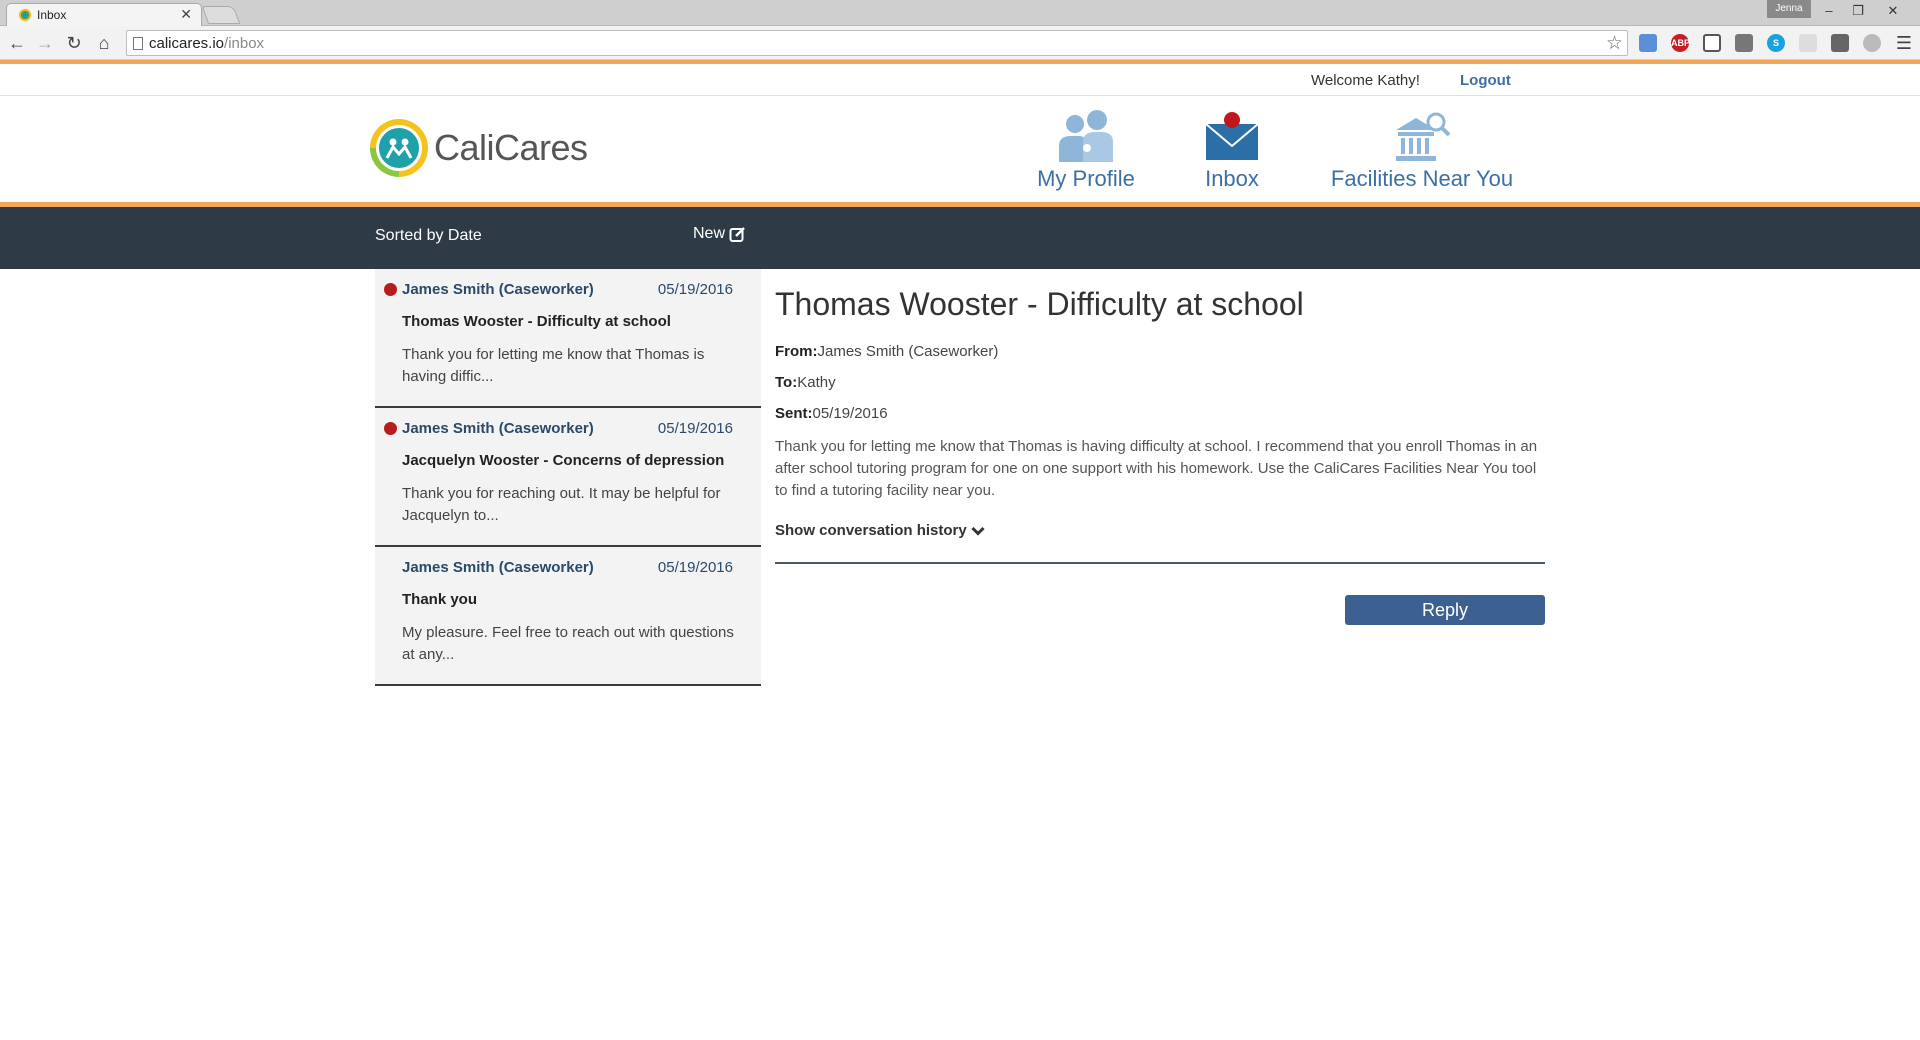 The width and height of the screenshot is (1920, 1040). What do you see at coordinates (908, 351) in the screenshot?
I see `from-value: James Smith (Caseworker)` at bounding box center [908, 351].